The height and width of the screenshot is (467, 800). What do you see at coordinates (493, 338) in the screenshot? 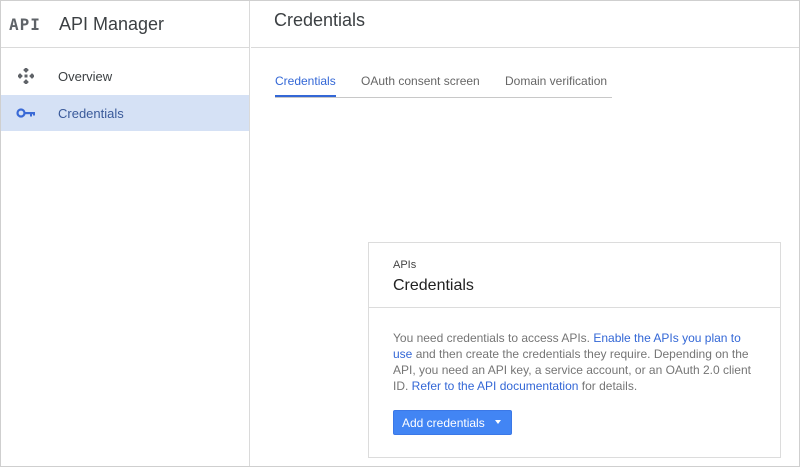
I see `description-text: You need credentials to access APIs.` at bounding box center [493, 338].